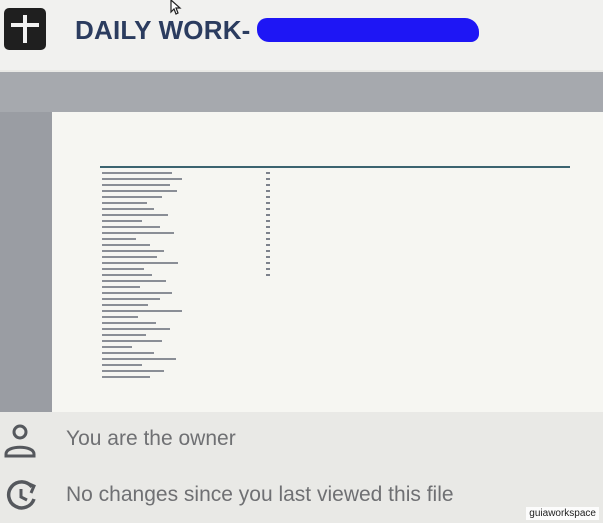 This screenshot has height=523, width=603. I want to click on redaction-mark, so click(367, 30).